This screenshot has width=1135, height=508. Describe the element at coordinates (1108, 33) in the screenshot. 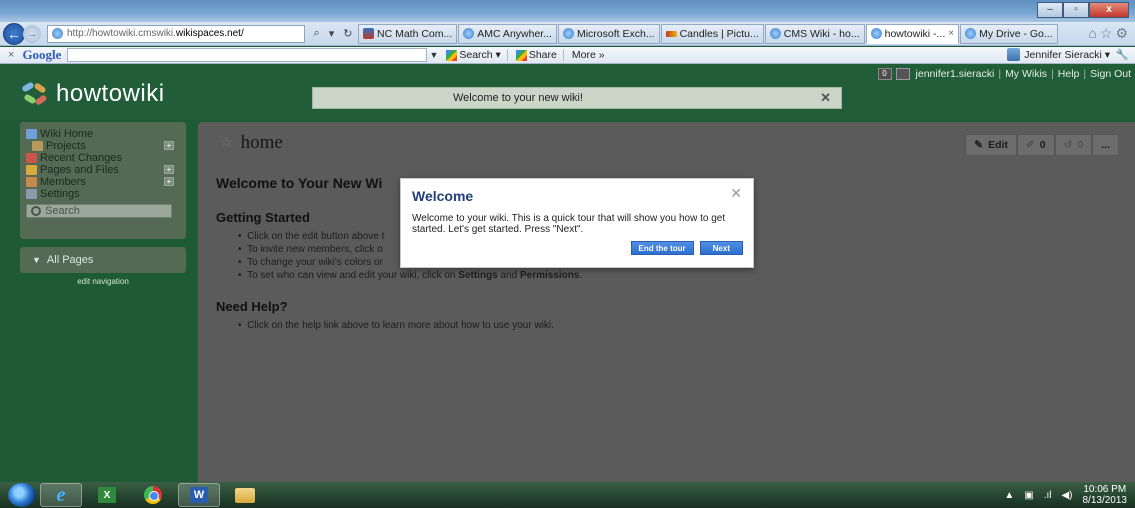

I see `favorites-star-icon: ☆` at that location.